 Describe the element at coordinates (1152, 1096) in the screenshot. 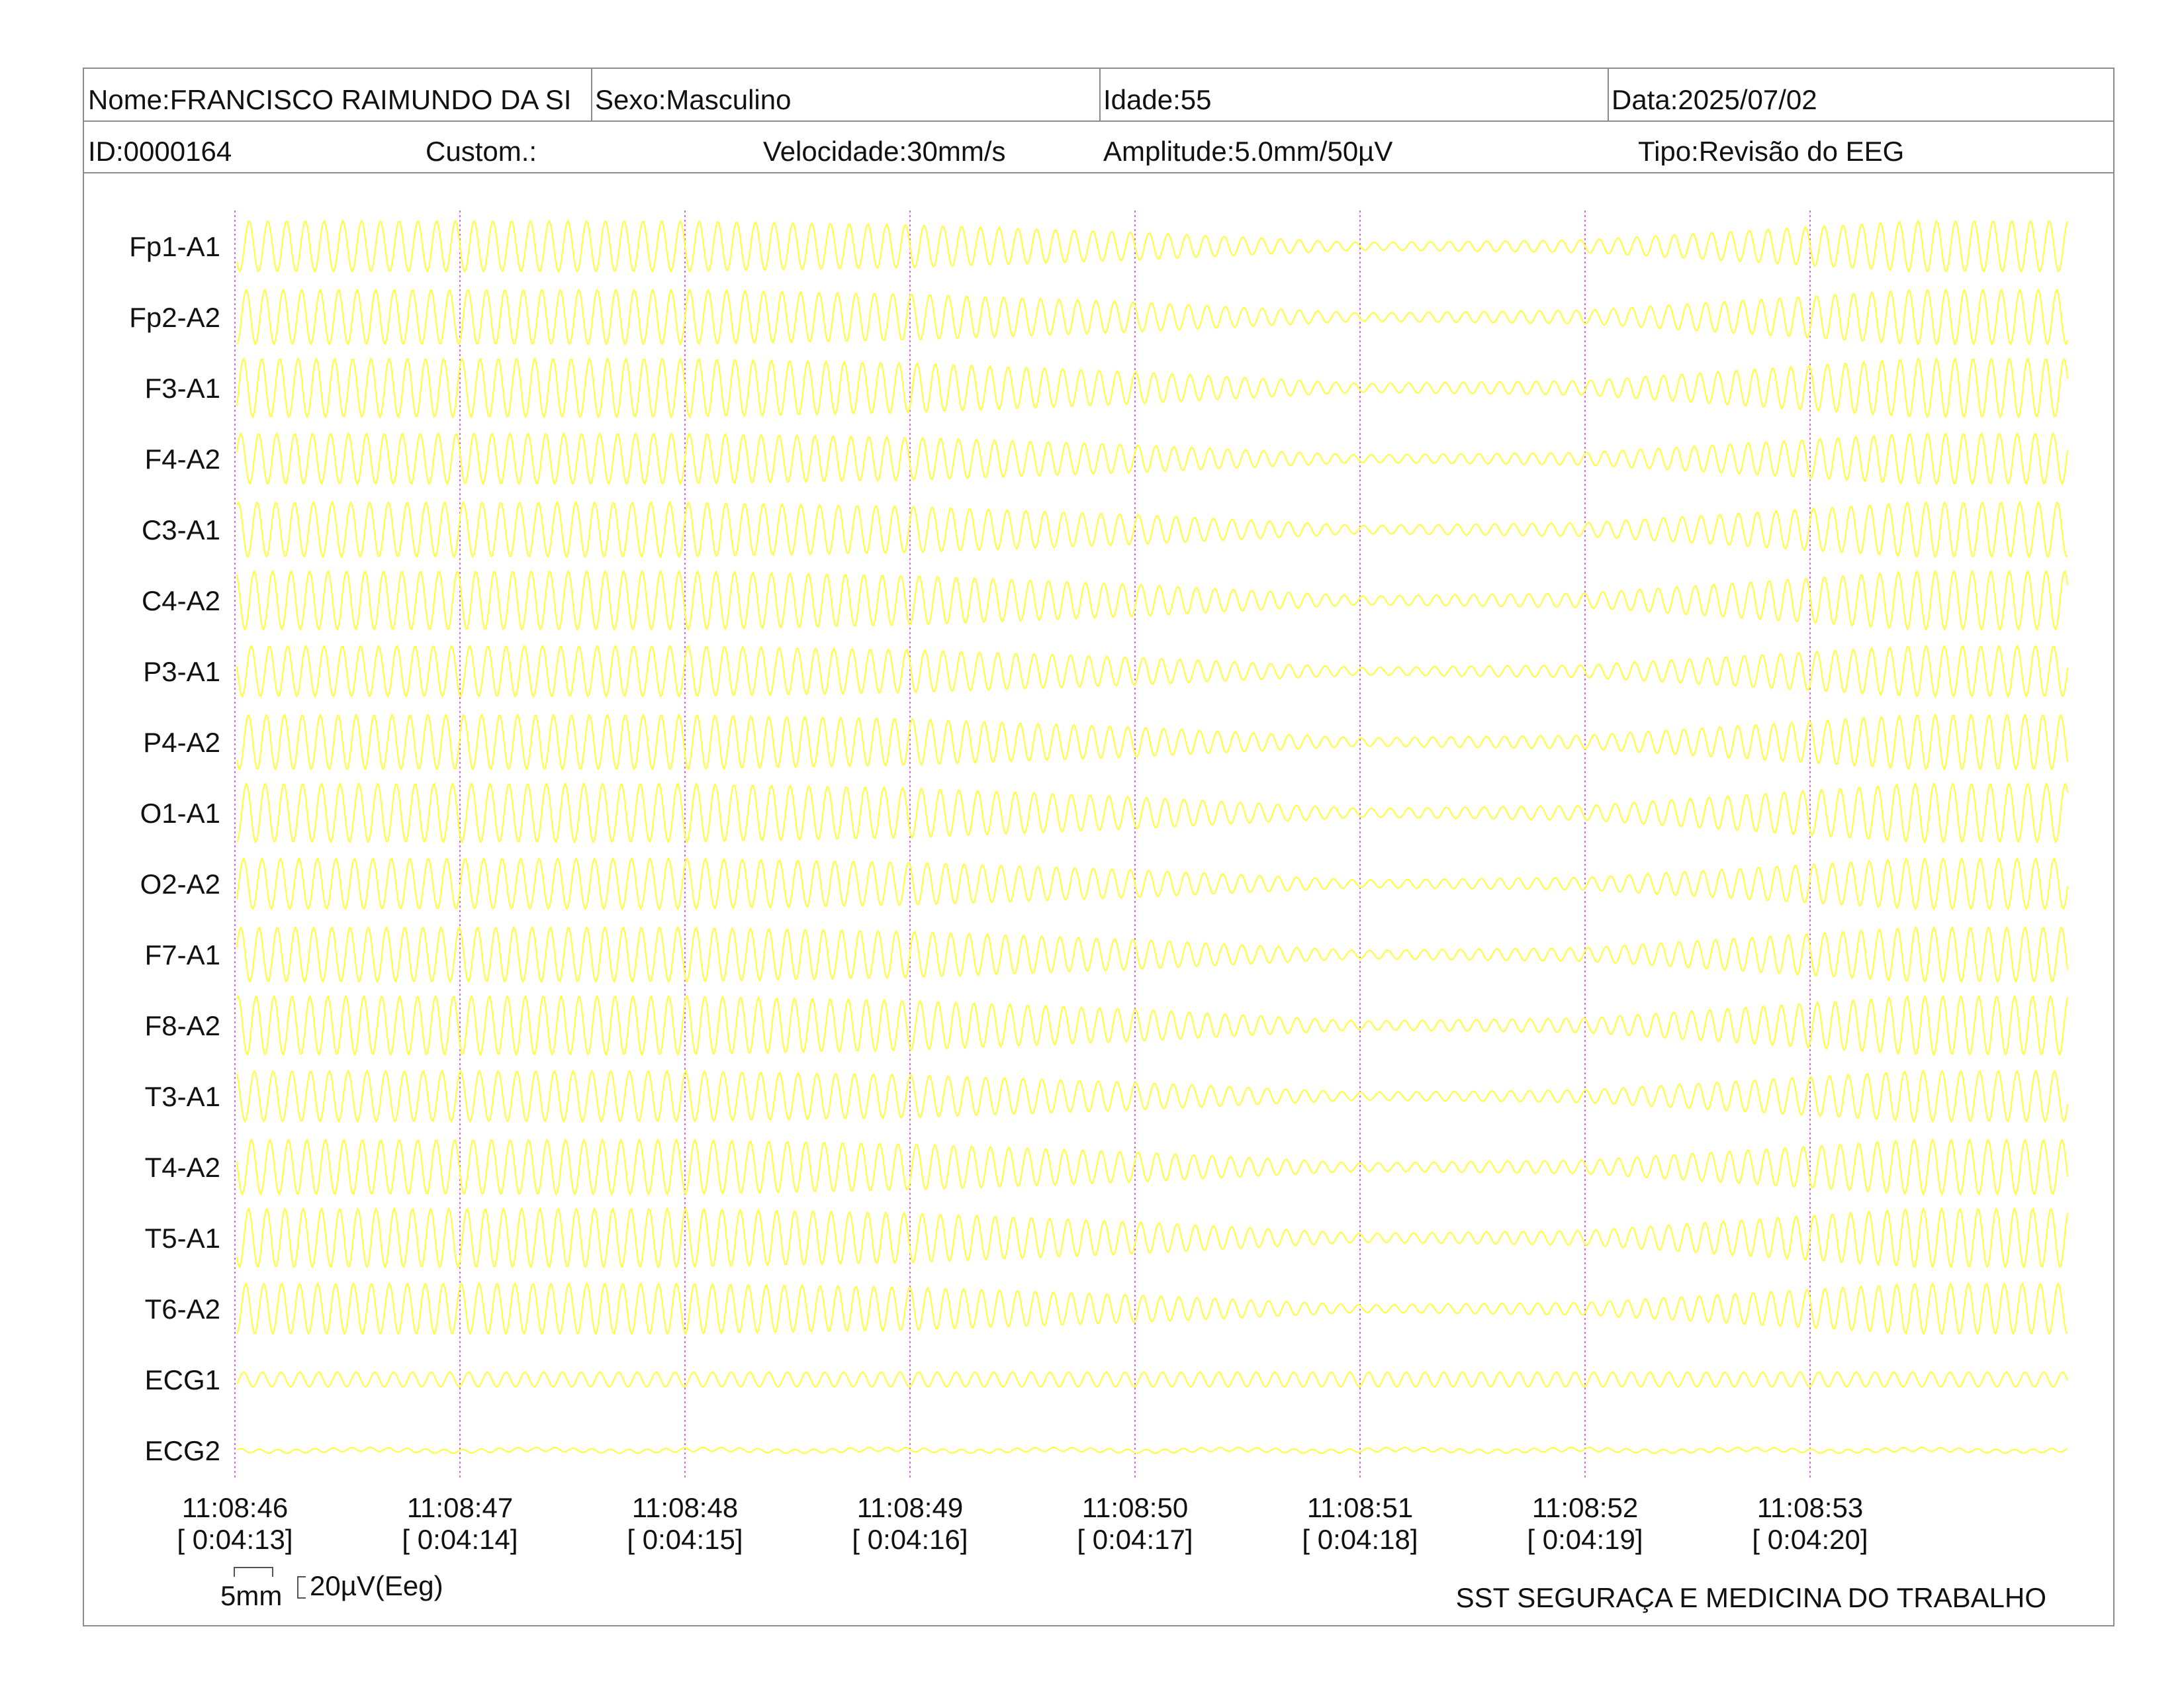

I see `eeg-trace-t3-a1` at that location.